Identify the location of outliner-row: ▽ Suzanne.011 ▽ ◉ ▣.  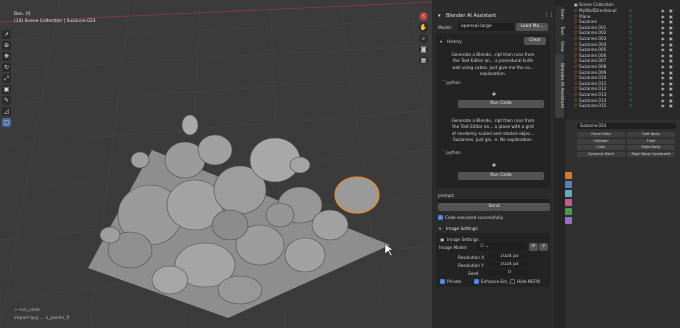
(622, 83).